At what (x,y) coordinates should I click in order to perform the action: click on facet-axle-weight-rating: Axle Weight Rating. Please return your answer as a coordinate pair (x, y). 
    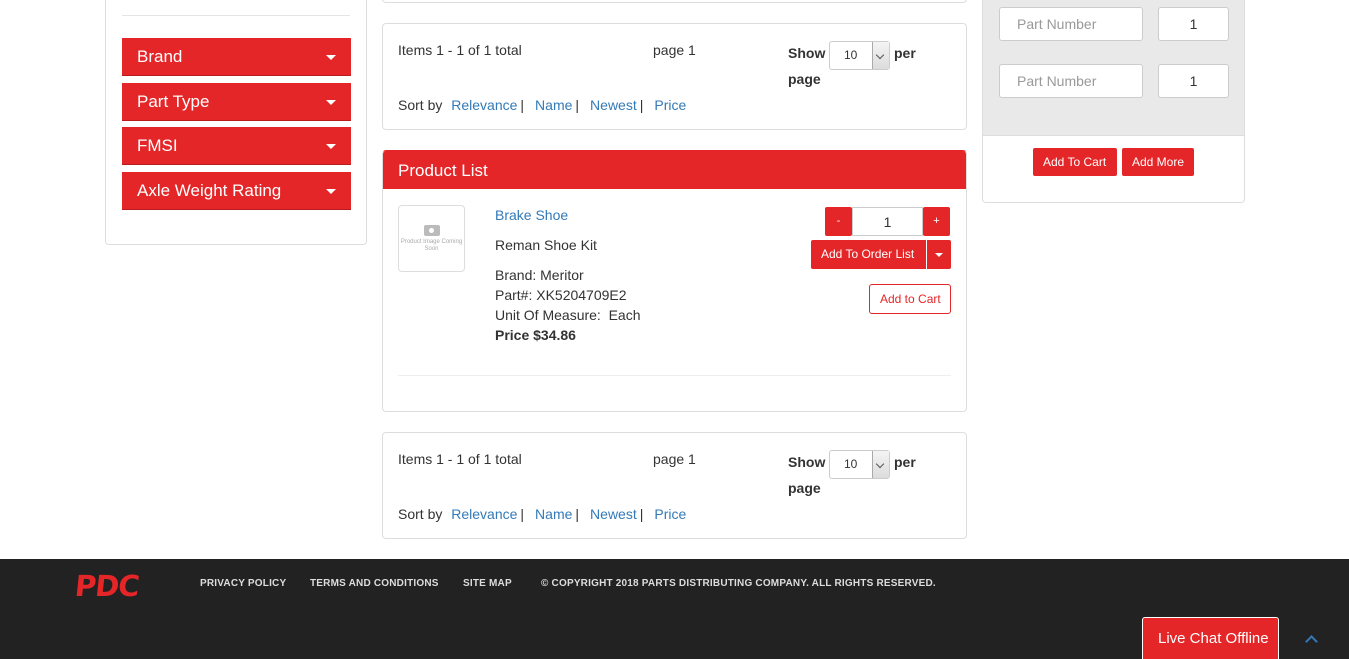
    Looking at the image, I should click on (236, 191).